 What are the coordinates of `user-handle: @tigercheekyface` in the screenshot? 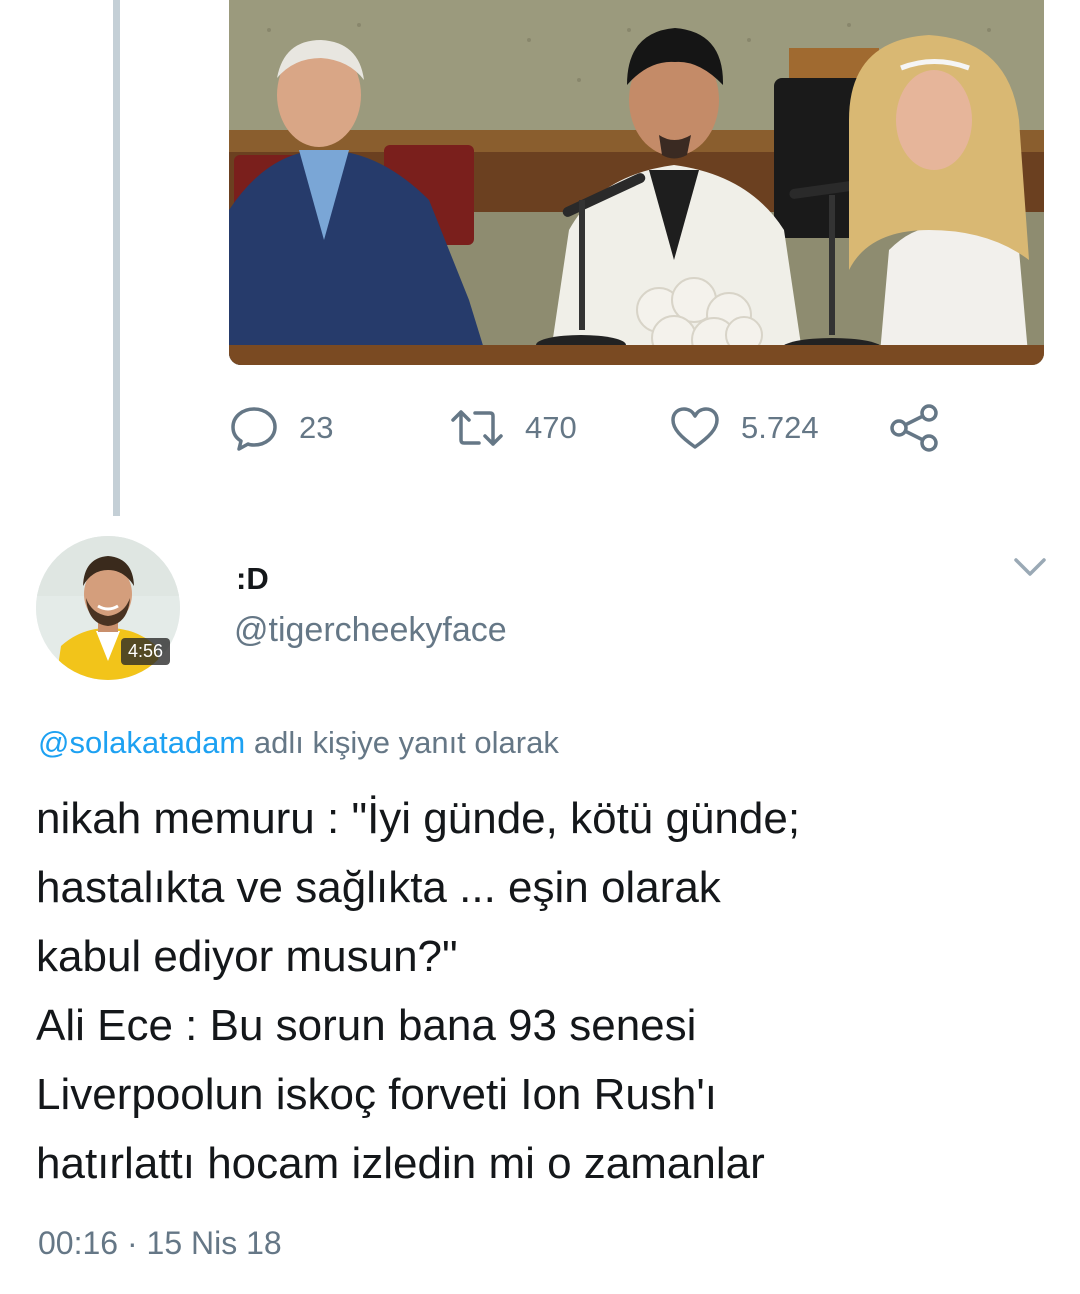 It's located at (370, 630).